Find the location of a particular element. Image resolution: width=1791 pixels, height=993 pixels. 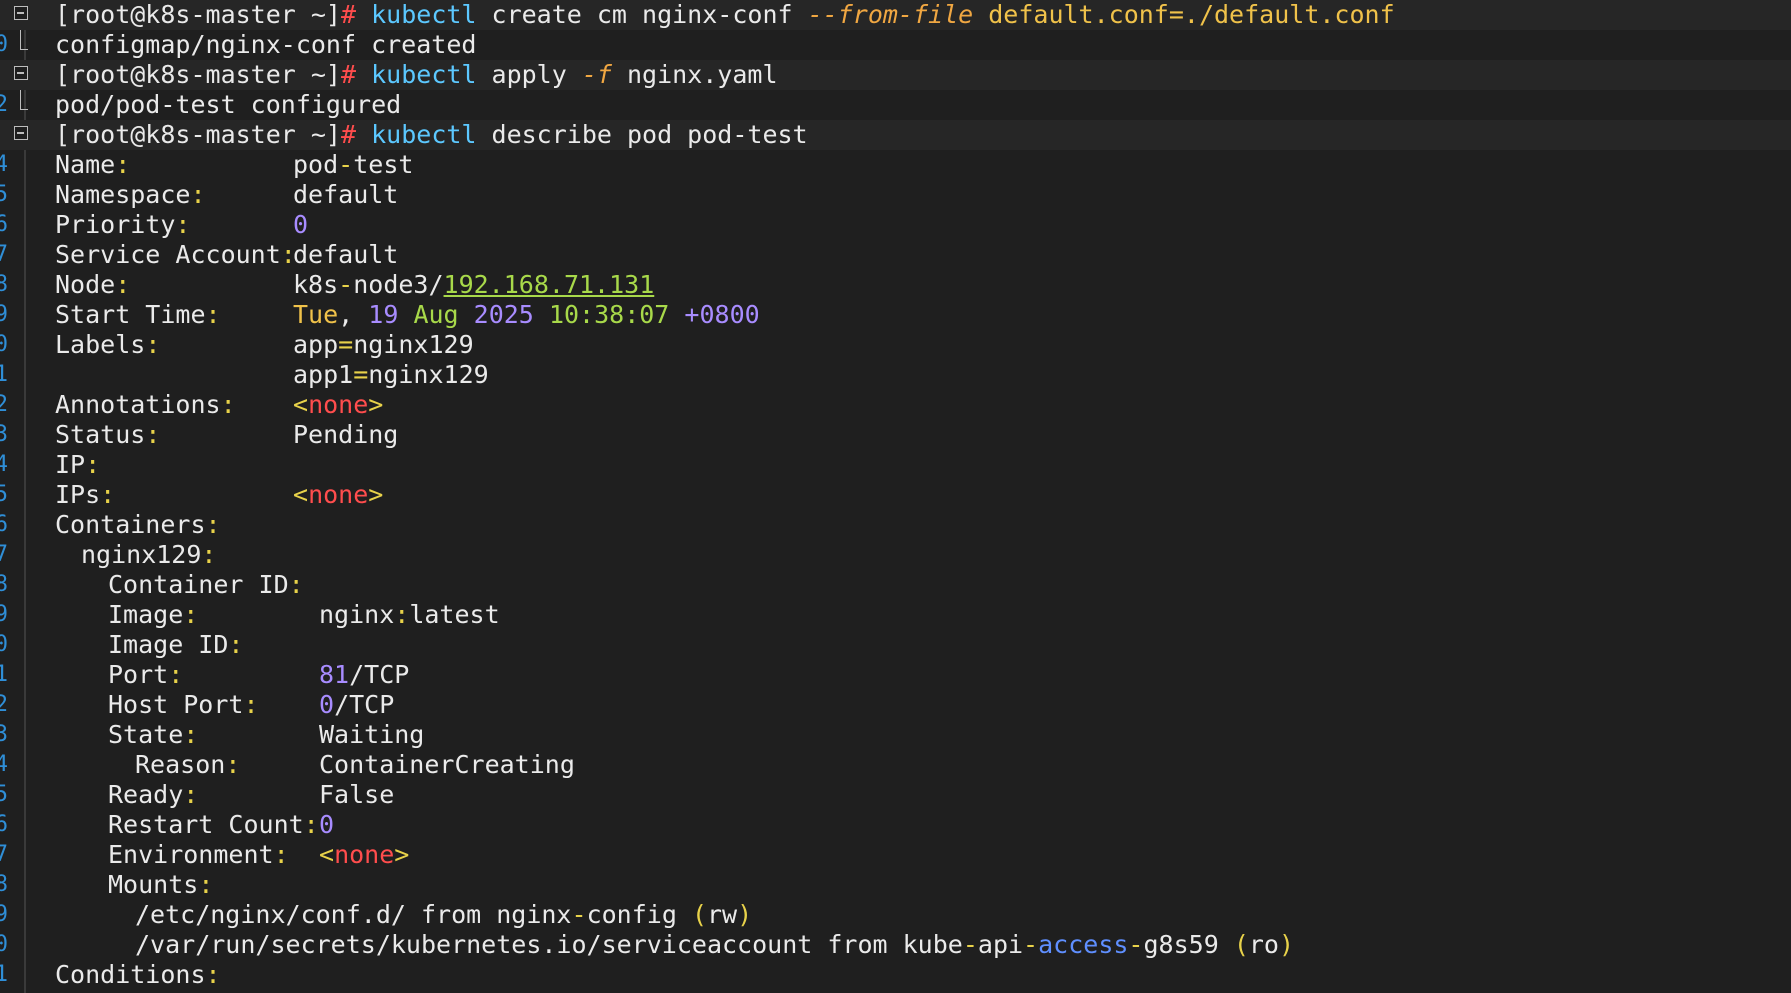

field-key: Host Port is located at coordinates (176, 704).